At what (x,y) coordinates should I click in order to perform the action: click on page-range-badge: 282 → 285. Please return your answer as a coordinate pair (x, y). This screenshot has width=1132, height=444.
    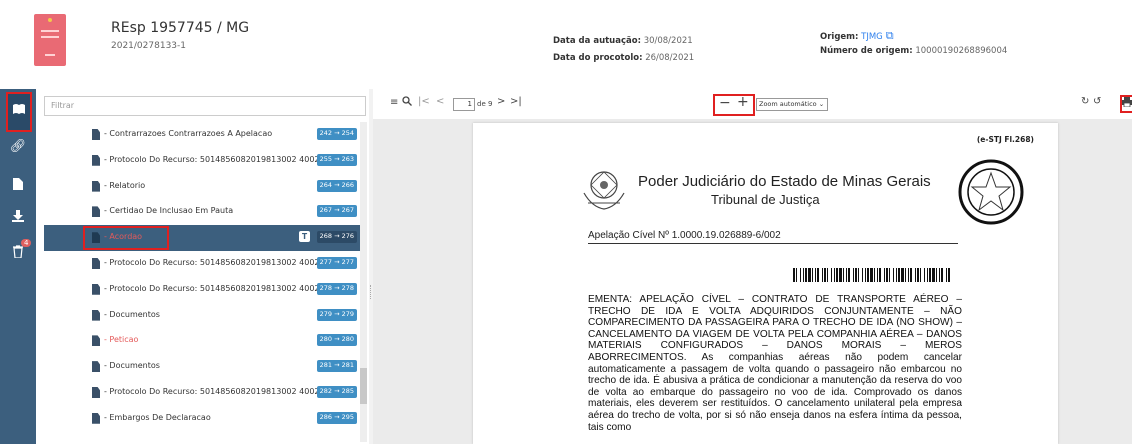
    Looking at the image, I should click on (336, 391).